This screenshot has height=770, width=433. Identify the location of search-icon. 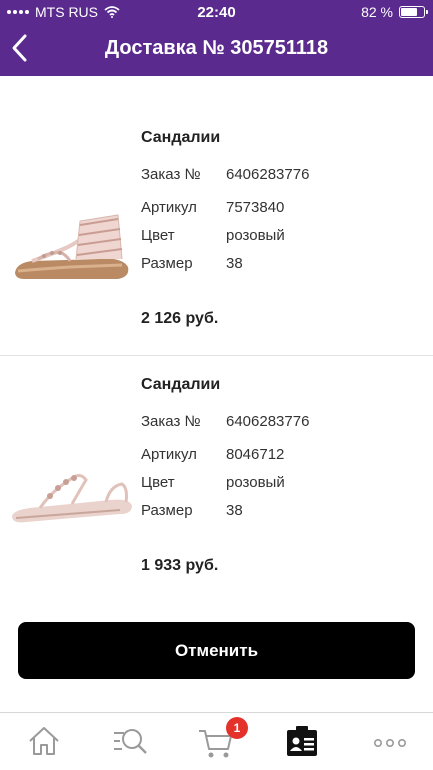
(130, 741).